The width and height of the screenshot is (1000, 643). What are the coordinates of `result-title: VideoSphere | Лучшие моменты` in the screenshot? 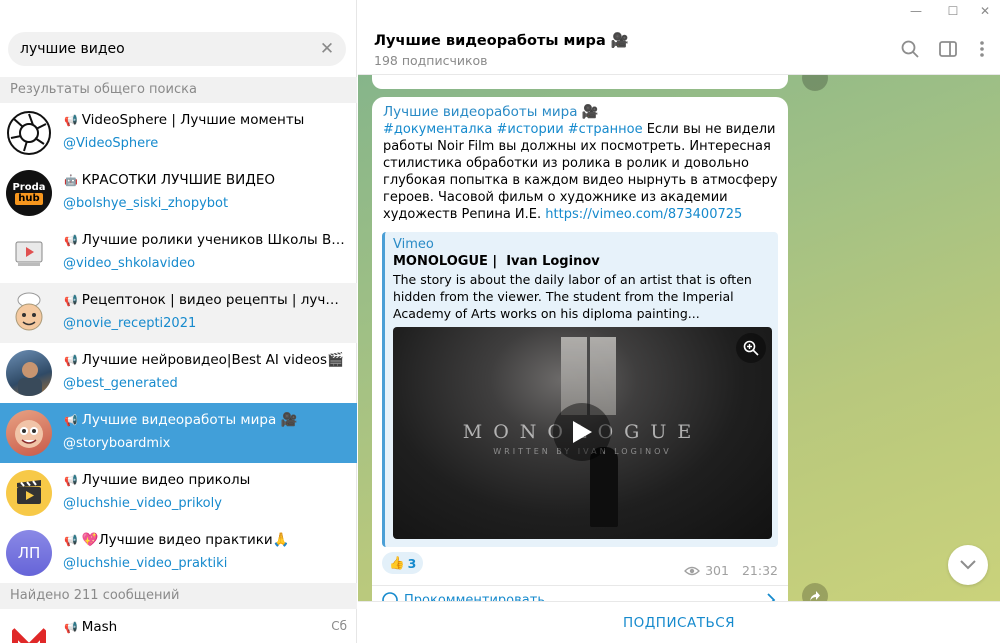 It's located at (193, 120).